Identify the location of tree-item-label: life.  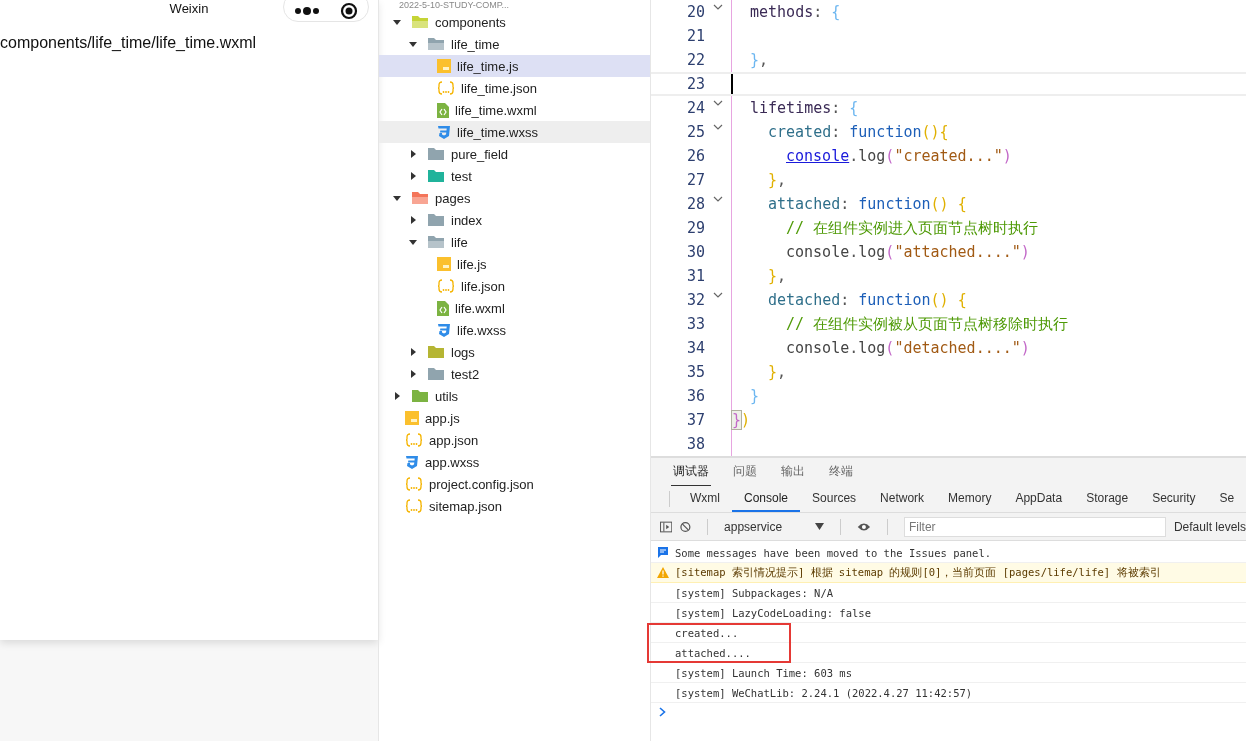
(459, 242).